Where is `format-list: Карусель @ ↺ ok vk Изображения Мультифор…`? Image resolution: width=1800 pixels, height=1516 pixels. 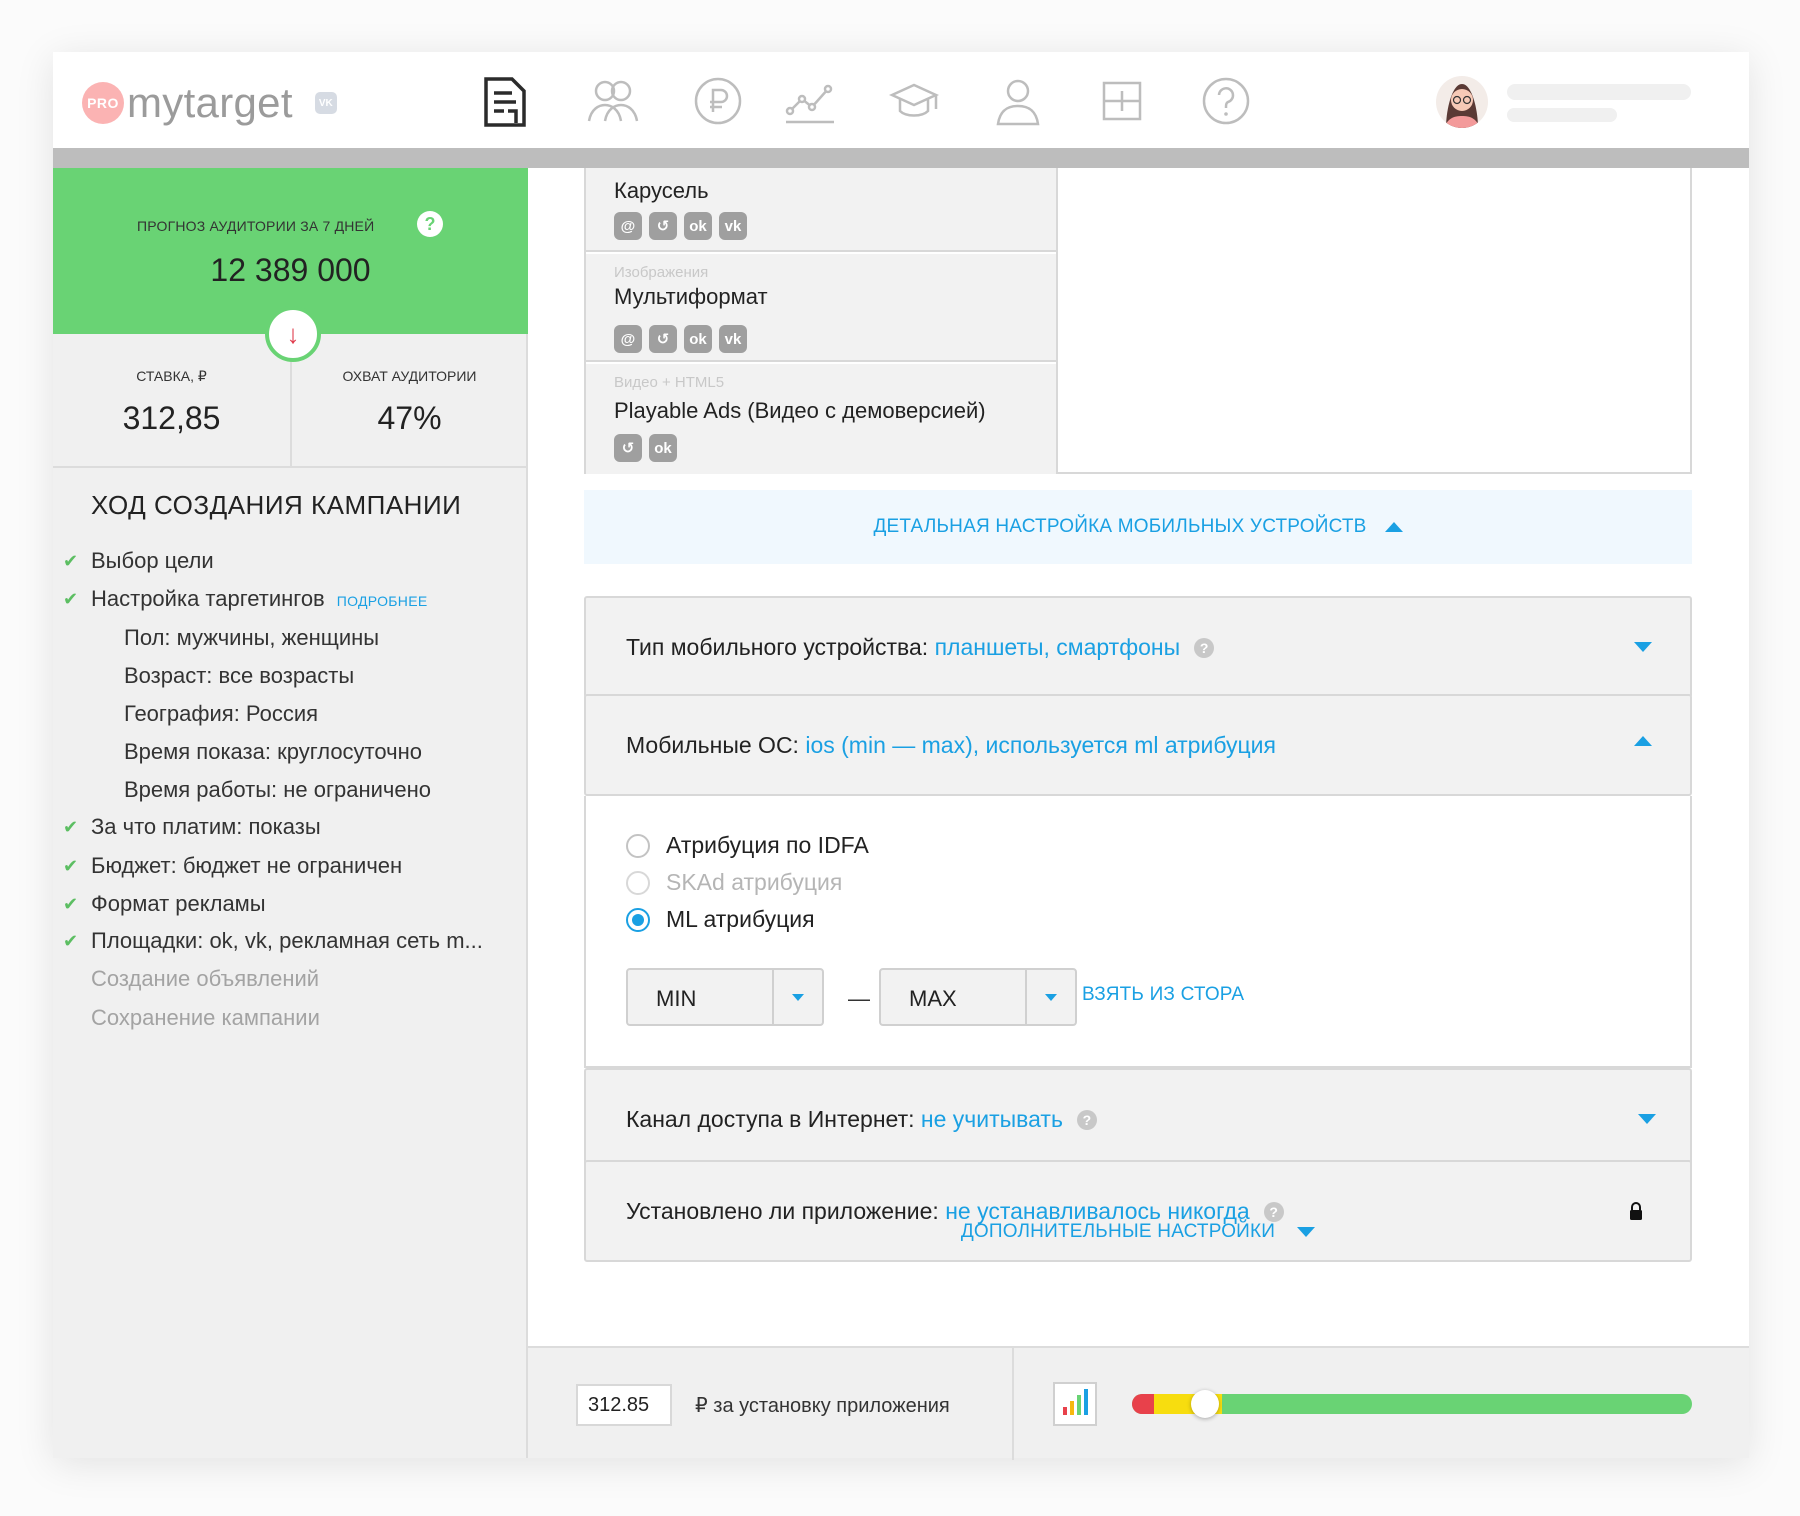 format-list: Карусель @ ↺ ok vk Изображения Мультифор… is located at coordinates (821, 321).